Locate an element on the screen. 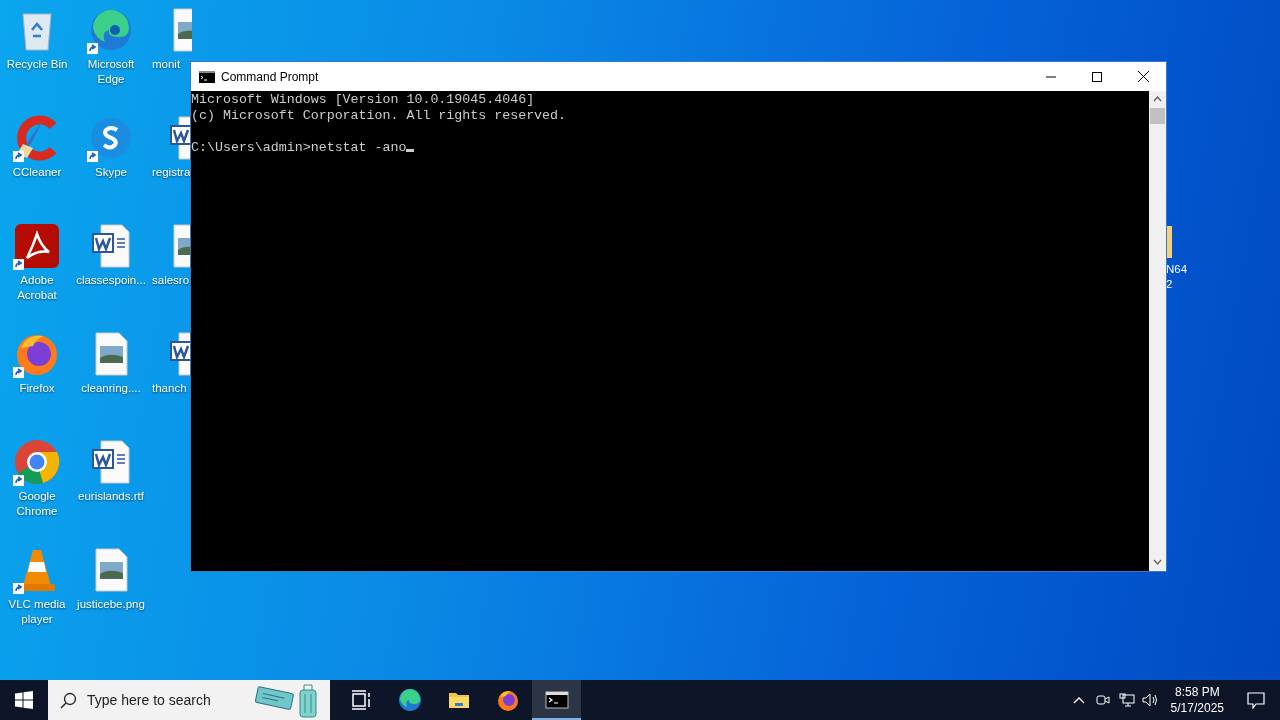 Image resolution: width=1280 pixels, height=720 pixels. search-icon is located at coordinates (68, 700).